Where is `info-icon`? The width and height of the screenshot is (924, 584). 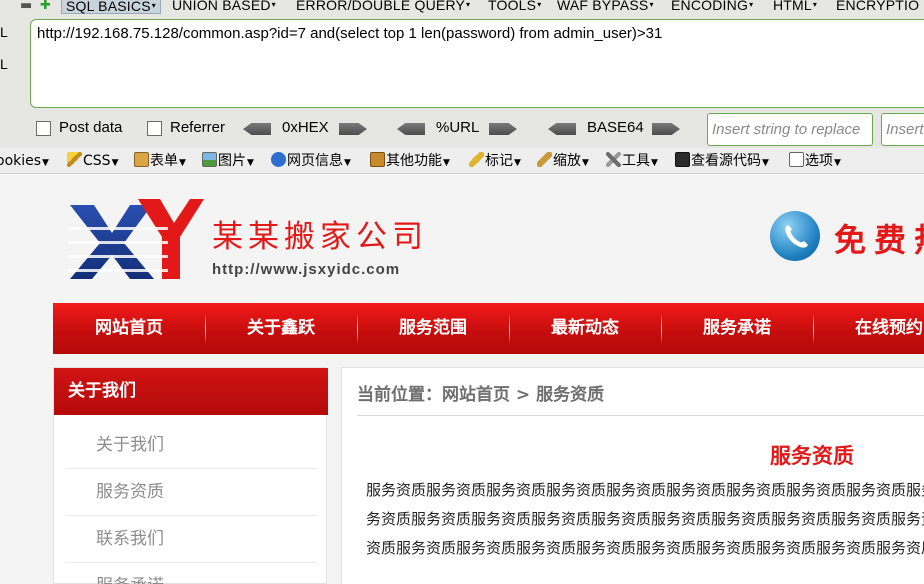 info-icon is located at coordinates (278, 159).